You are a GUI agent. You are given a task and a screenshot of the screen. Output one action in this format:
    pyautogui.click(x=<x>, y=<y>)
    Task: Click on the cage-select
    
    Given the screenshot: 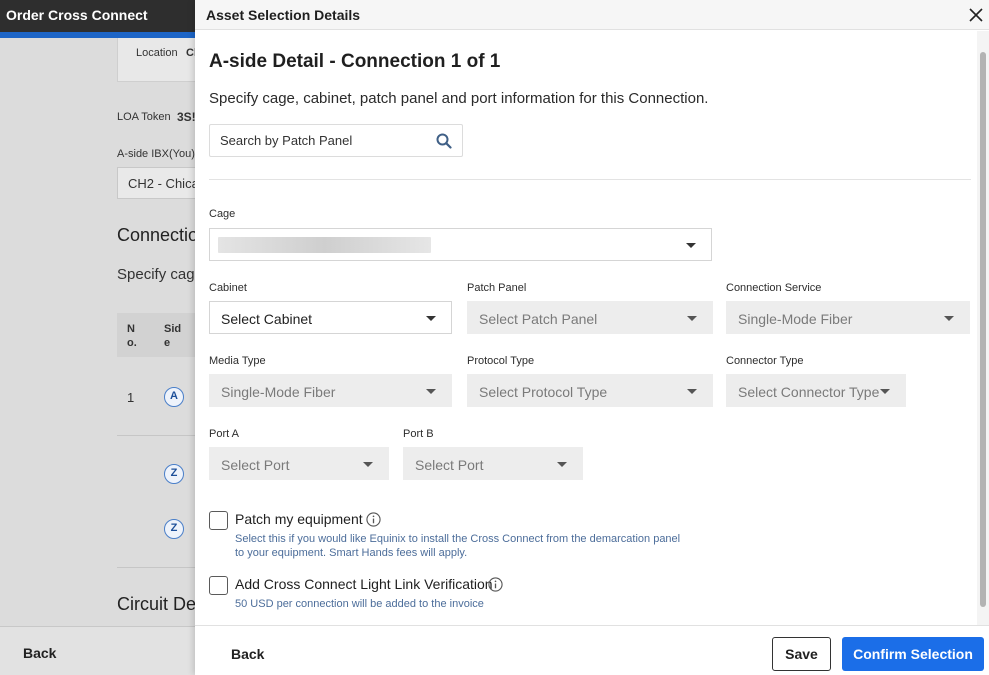 What is the action you would take?
    pyautogui.click(x=460, y=244)
    